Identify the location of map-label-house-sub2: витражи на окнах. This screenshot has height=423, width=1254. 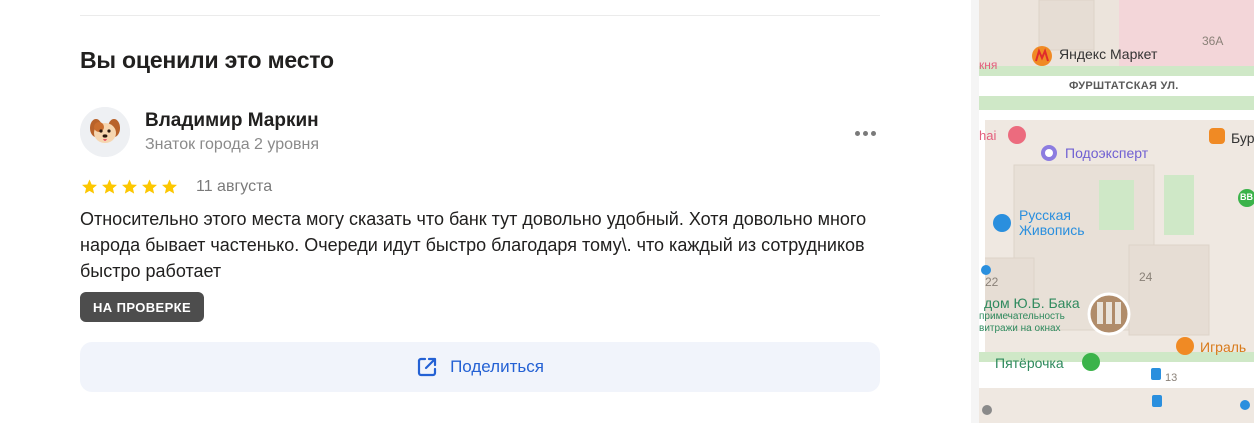
(1020, 328).